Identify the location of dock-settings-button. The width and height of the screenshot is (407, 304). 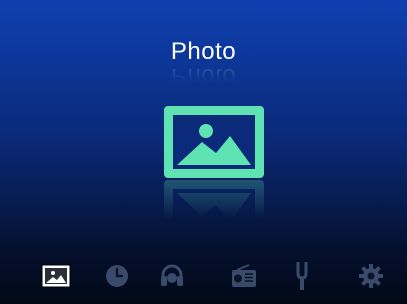
(371, 276).